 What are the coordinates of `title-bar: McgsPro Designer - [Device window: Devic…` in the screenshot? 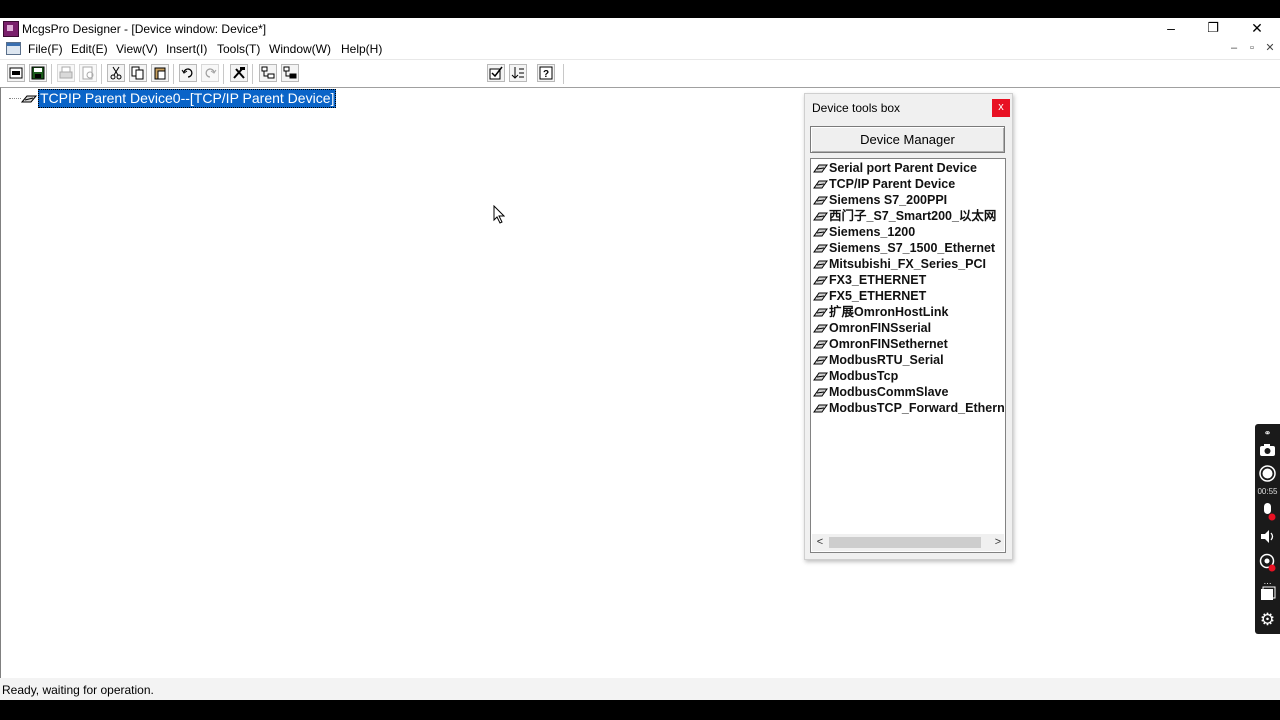 It's located at (640, 29).